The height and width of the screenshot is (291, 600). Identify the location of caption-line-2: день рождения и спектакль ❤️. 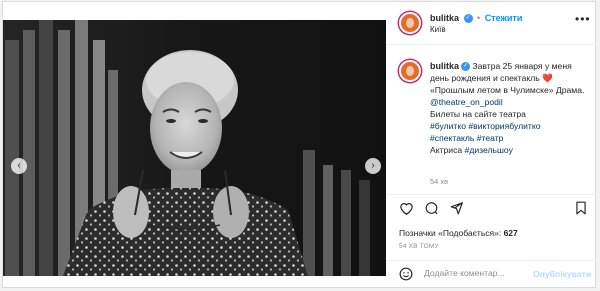
(511, 78).